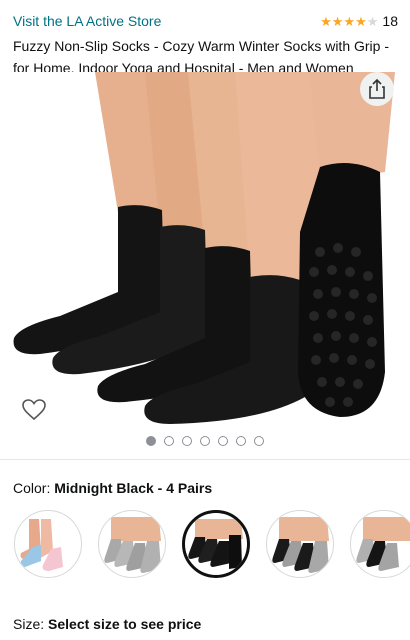  I want to click on size-selector-label: Size: Select size to see price, so click(107, 624).